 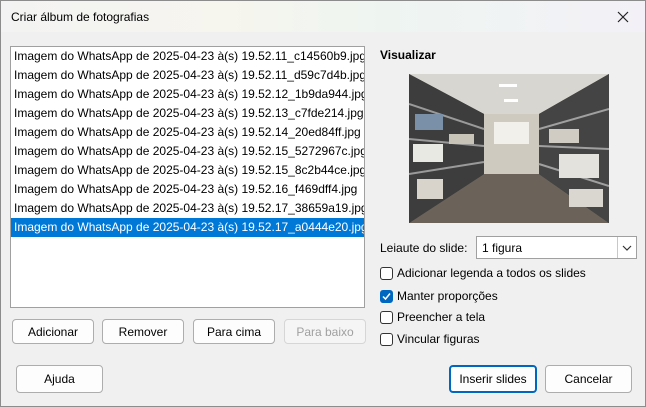 What do you see at coordinates (386, 317) in the screenshot?
I see `fill-screen-checkbox` at bounding box center [386, 317].